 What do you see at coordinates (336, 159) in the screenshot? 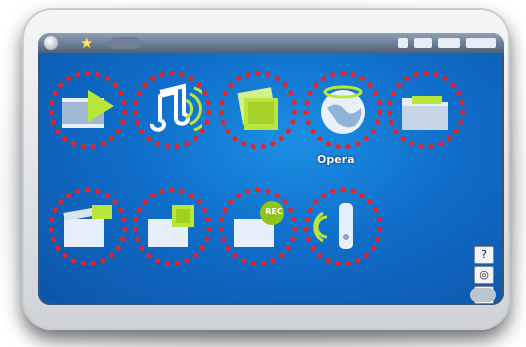
I see `opera-label: Opera` at bounding box center [336, 159].